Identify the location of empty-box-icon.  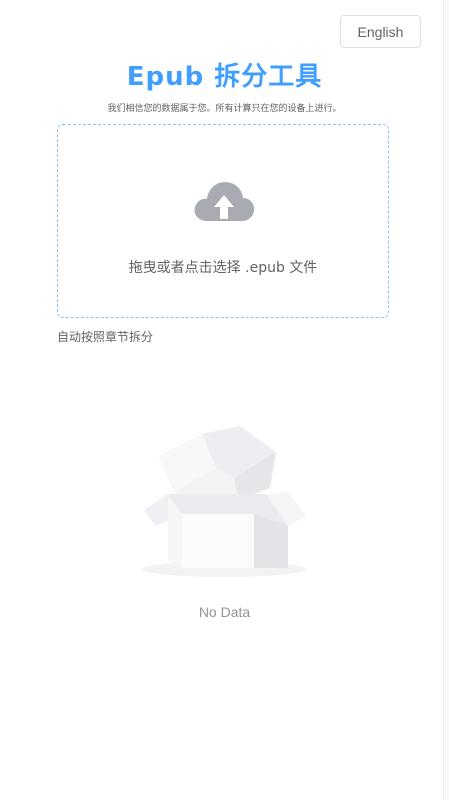
(224, 501).